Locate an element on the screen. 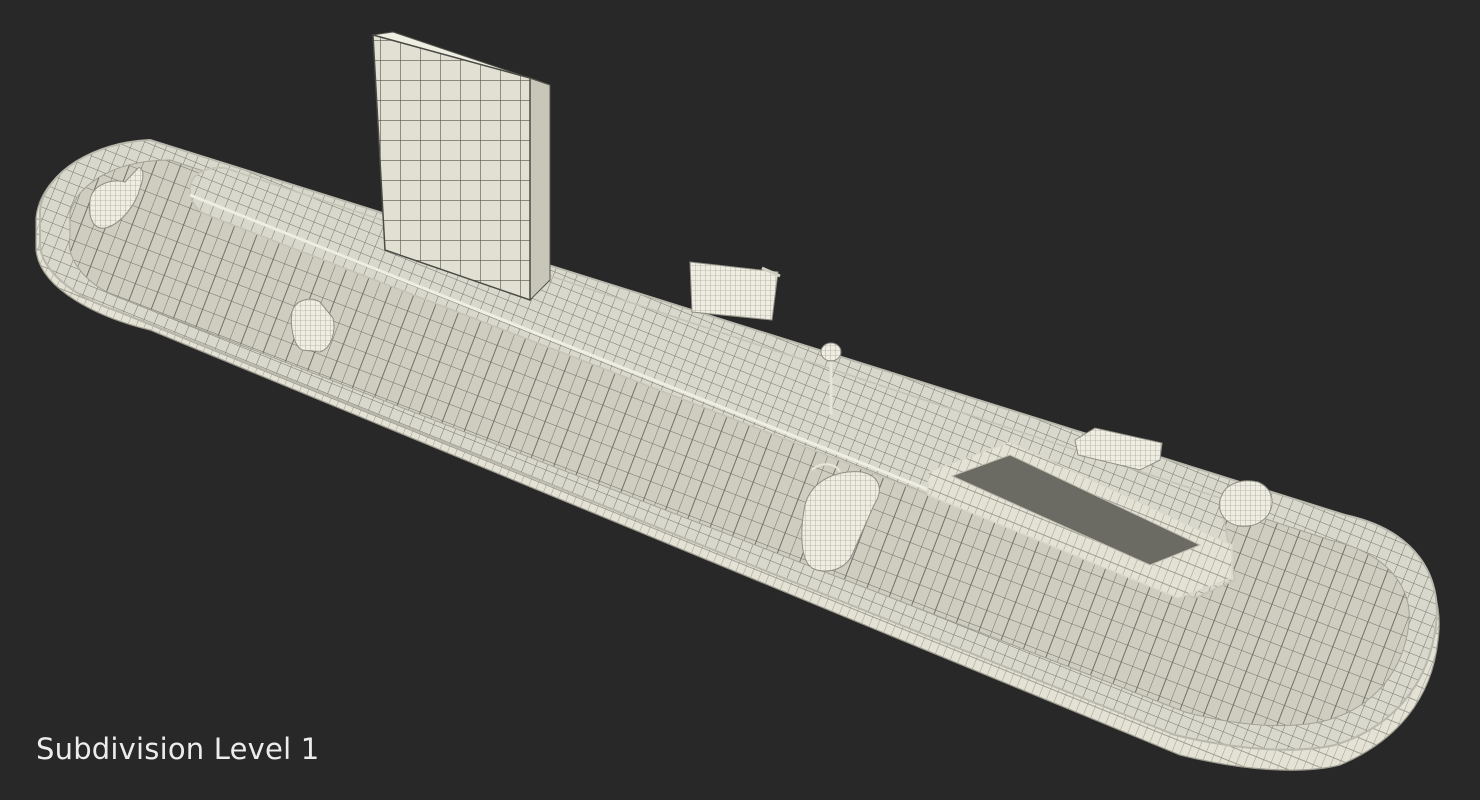  luggage-suitcase-center is located at coordinates (735, 291).